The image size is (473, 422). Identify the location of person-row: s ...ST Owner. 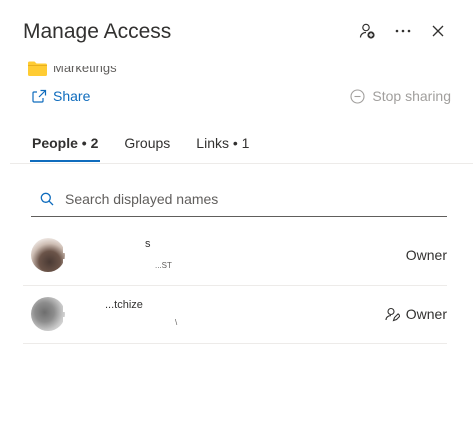
(235, 256).